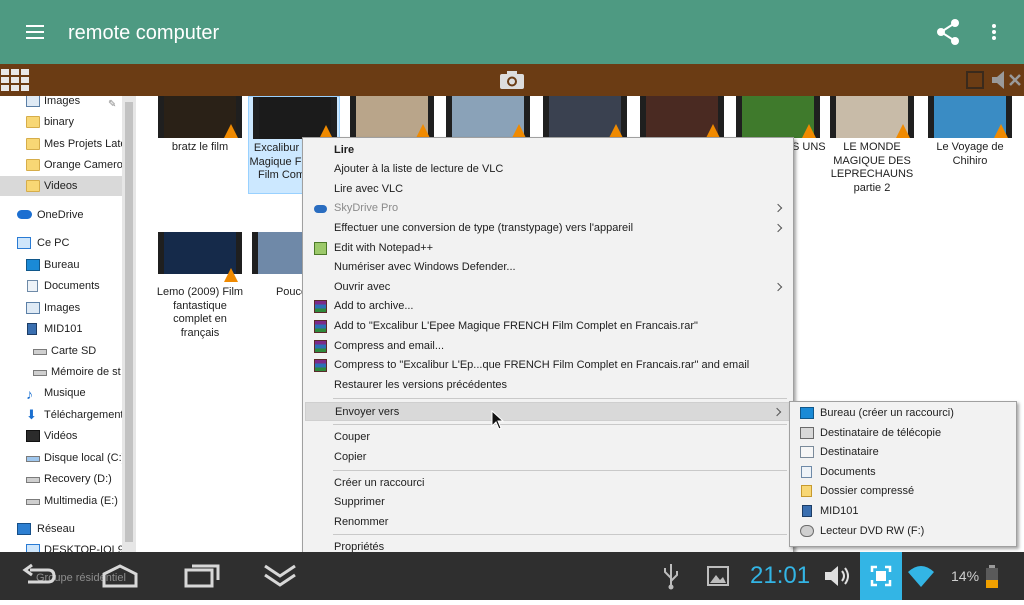 The width and height of the screenshot is (1024, 605). I want to click on submenu-item-mid101: MID101, so click(903, 511).